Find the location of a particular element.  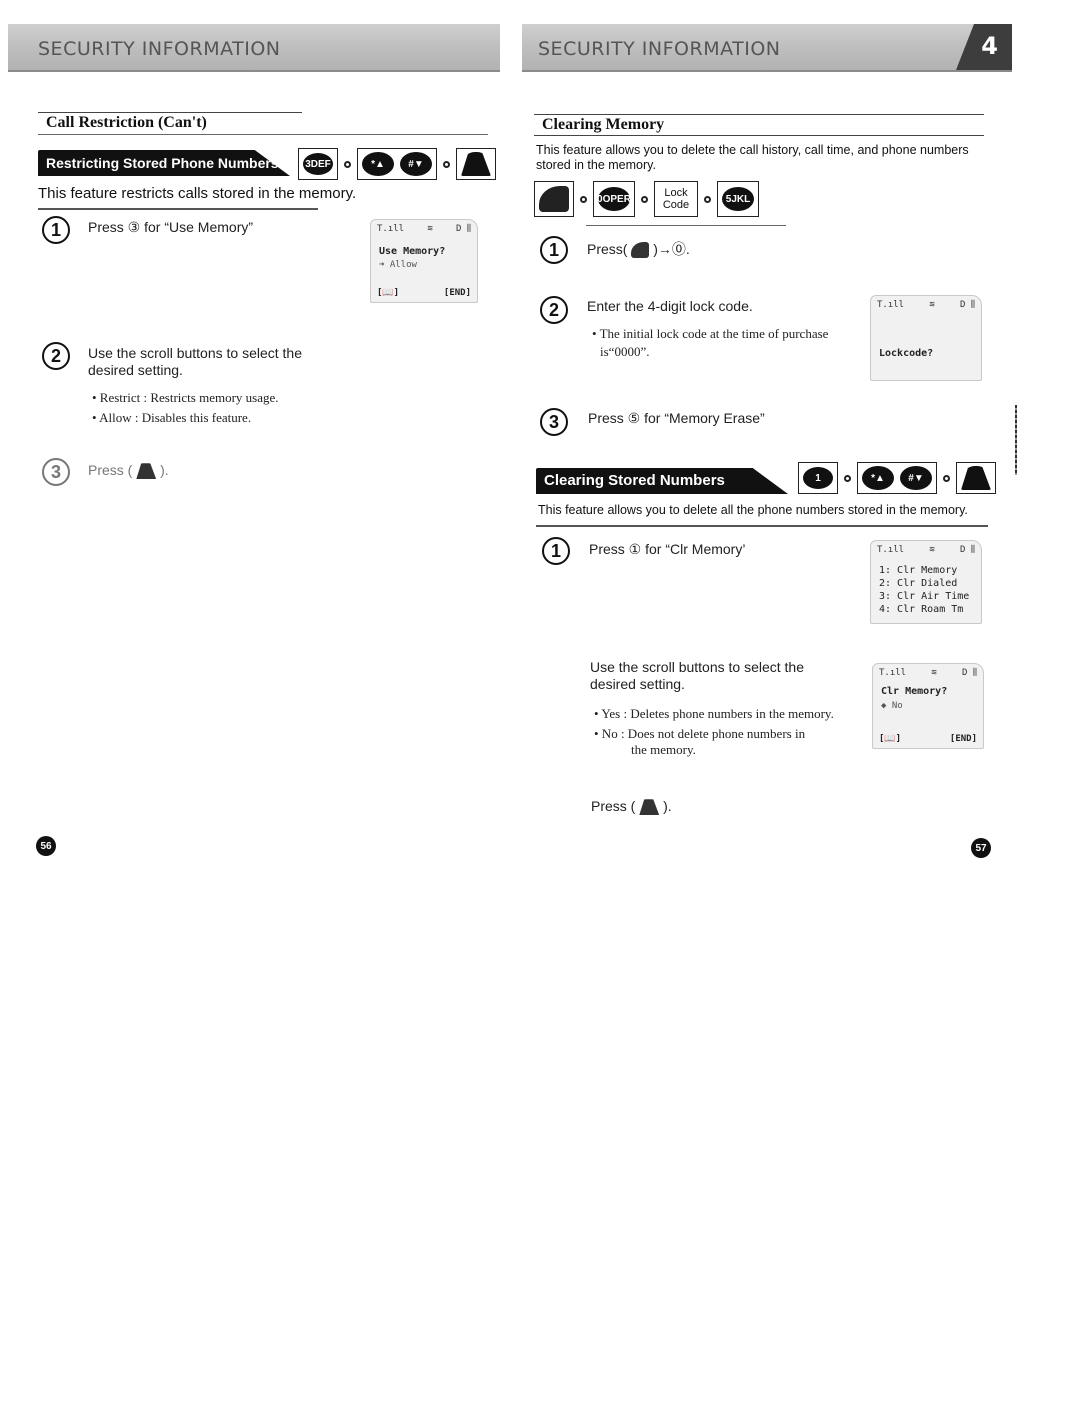

sub-step-3-text-before: Press ( is located at coordinates (613, 806).